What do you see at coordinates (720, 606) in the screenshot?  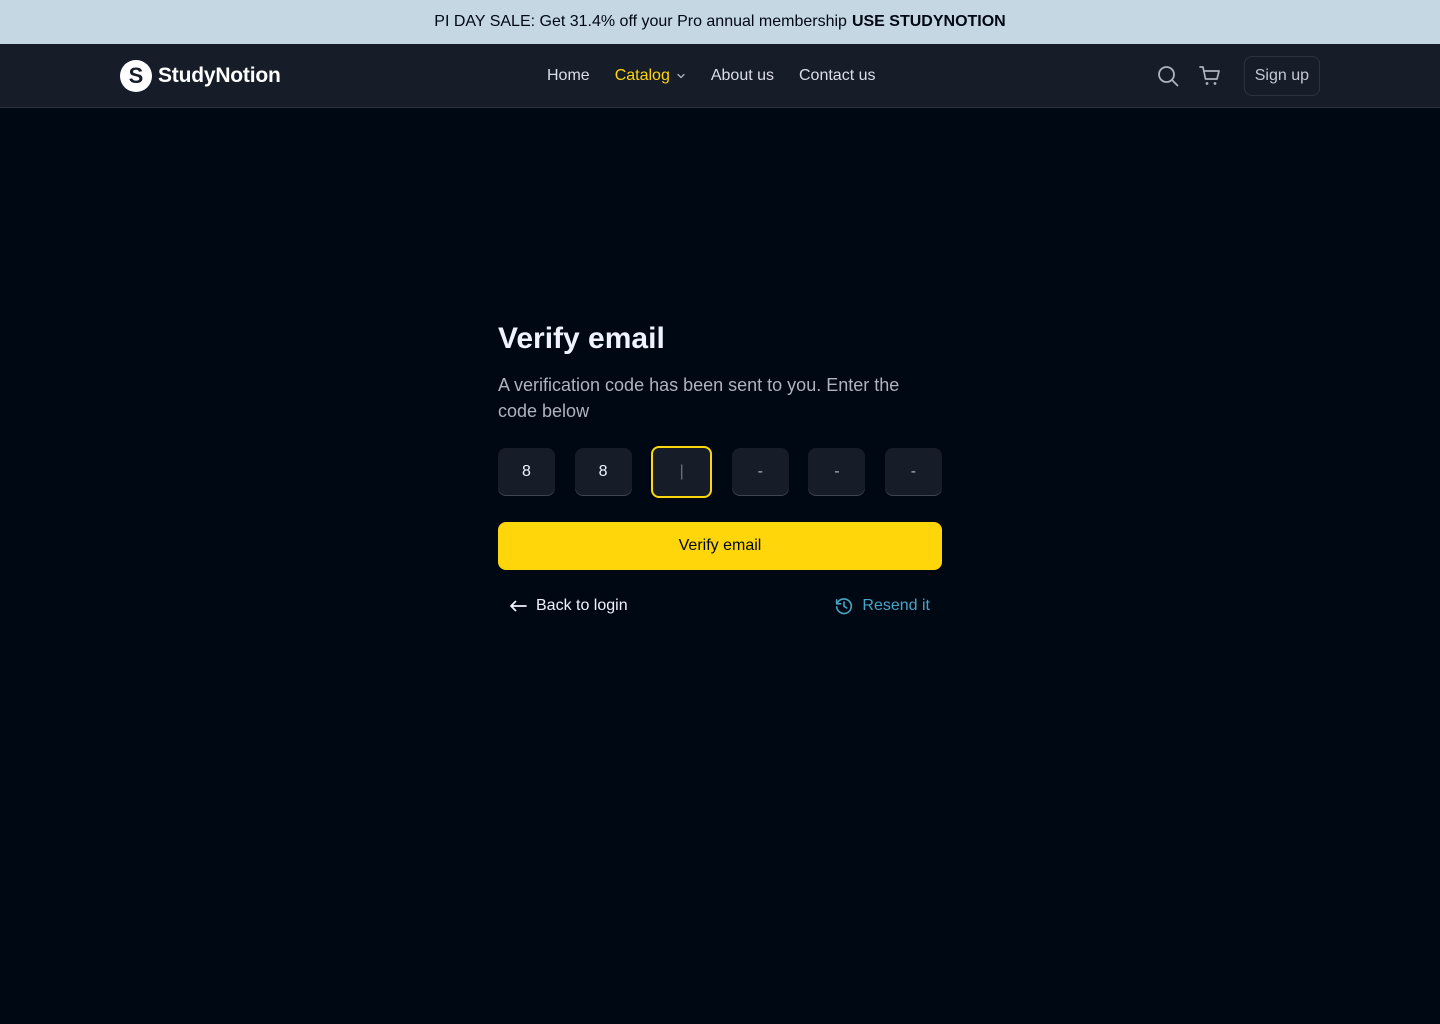 I see `card-footer: Back to login Resend it` at bounding box center [720, 606].